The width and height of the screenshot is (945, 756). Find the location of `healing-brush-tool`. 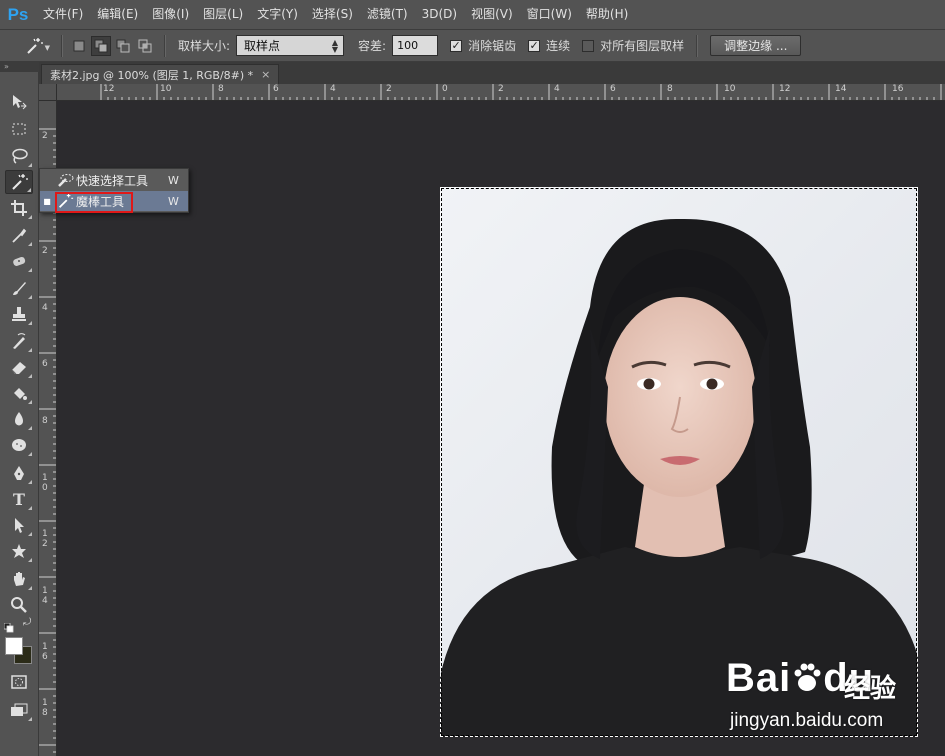

healing-brush-tool is located at coordinates (19, 261).